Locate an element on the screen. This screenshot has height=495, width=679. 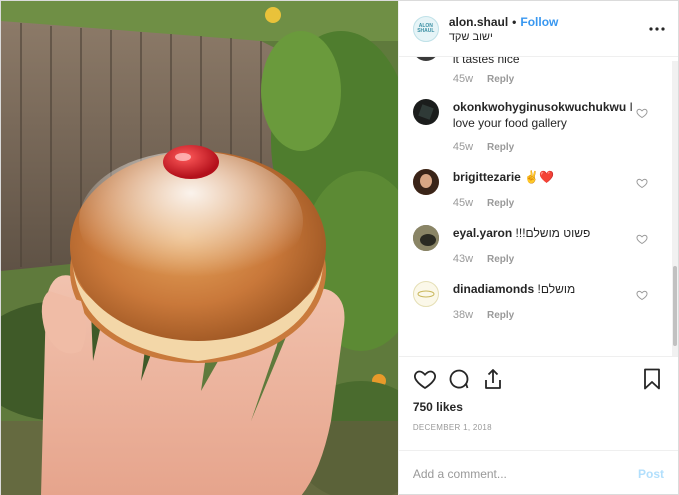
comment-item: dinadiamonds מושלם! 38w Reply is located at coordinates (538, 301).